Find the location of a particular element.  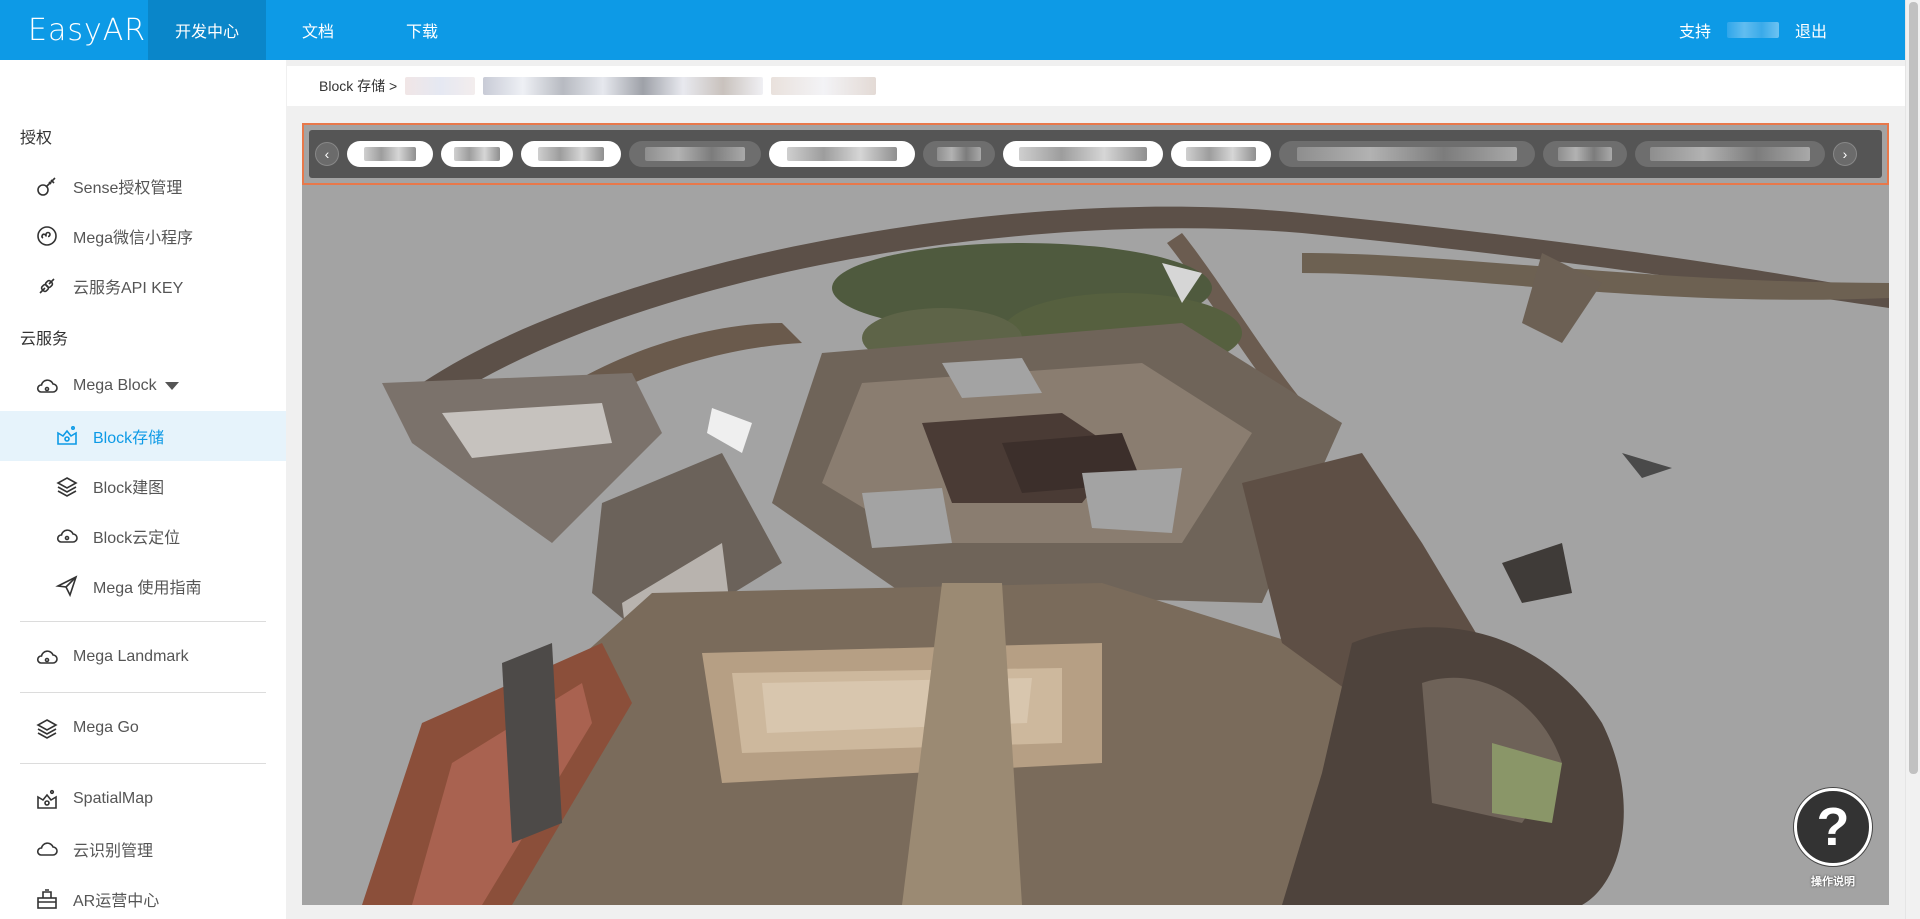

sidebar-item-label: AR运营中心 is located at coordinates (116, 901).